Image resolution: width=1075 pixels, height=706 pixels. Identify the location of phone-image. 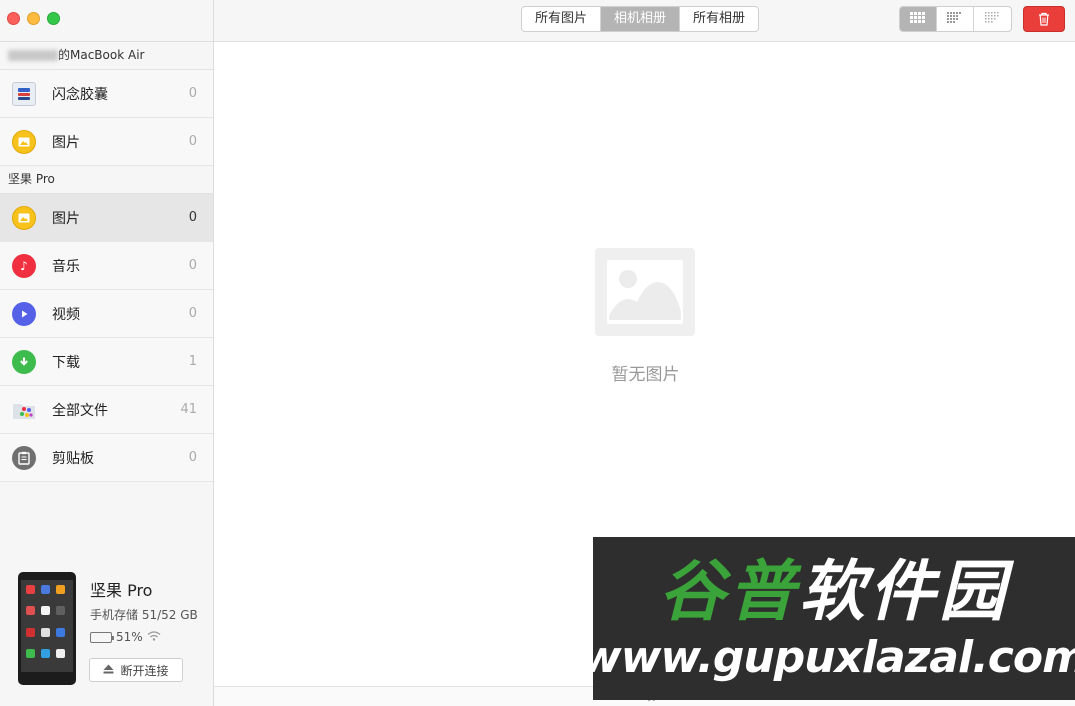
(47, 628).